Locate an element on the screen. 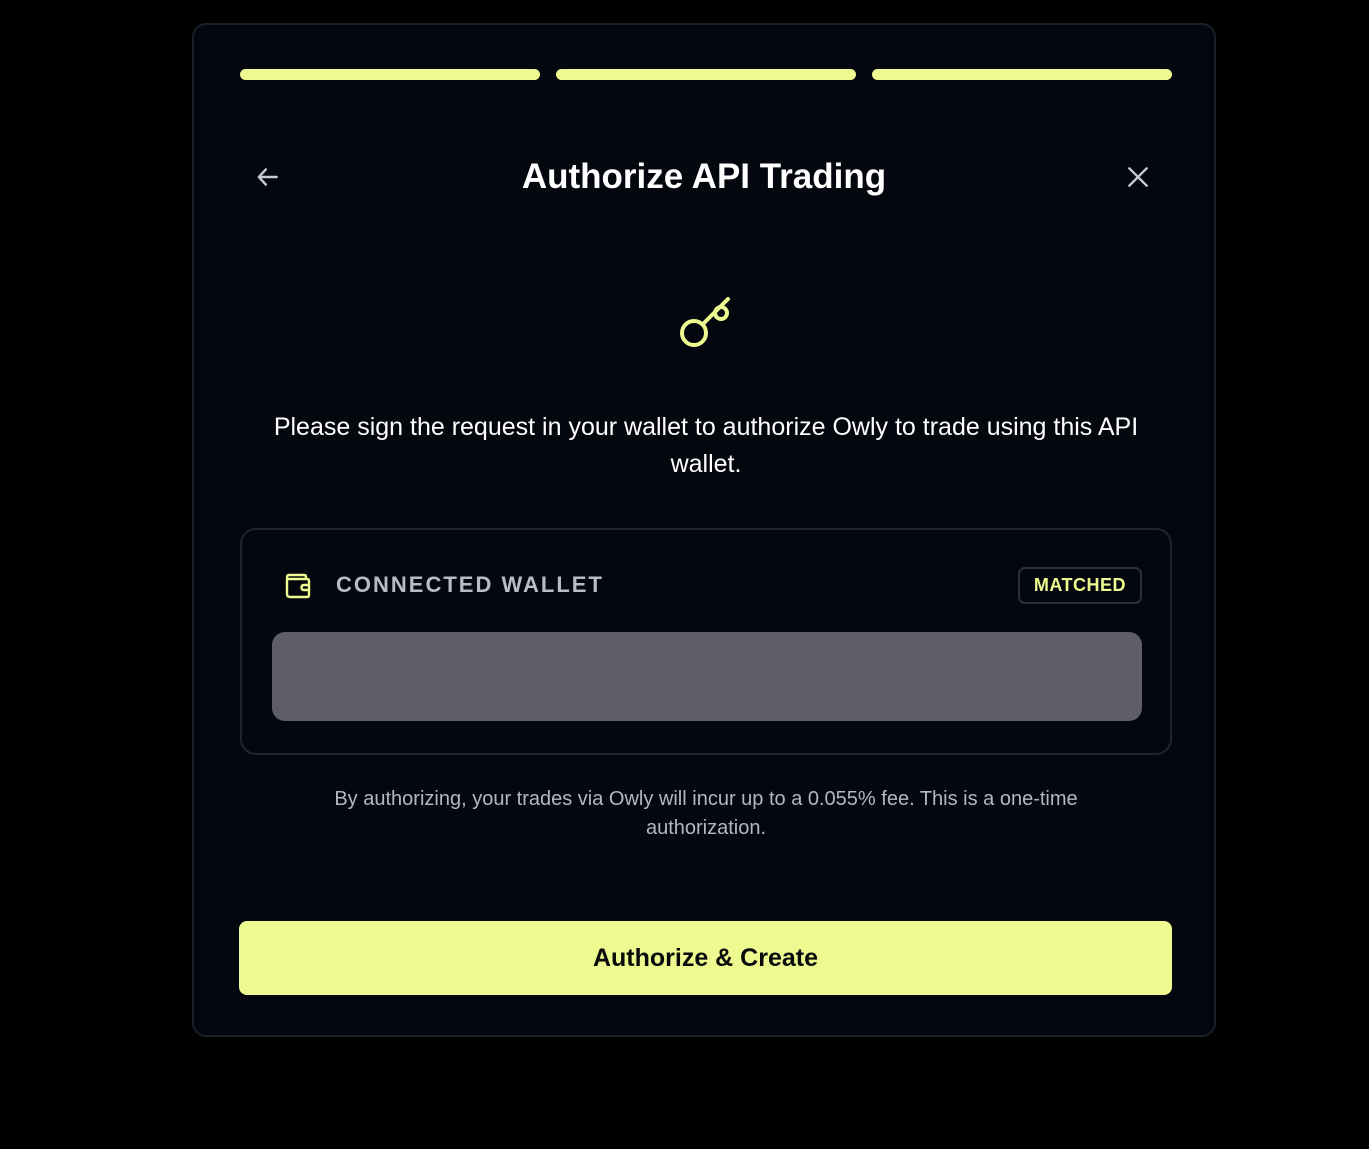  wallet-icon is located at coordinates (298, 586).